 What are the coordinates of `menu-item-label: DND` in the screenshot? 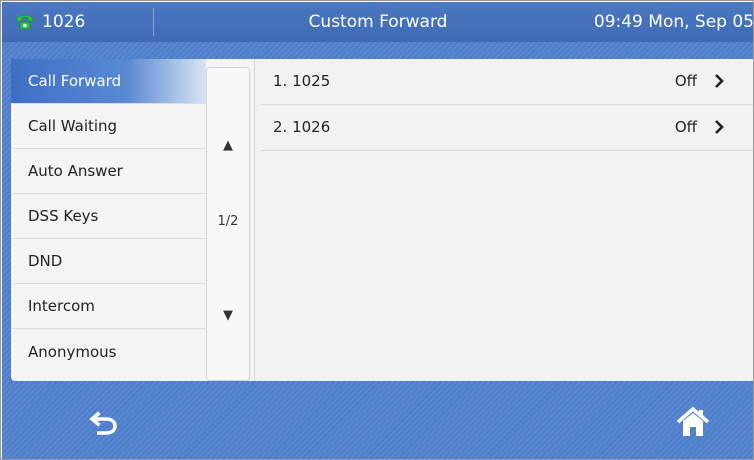 It's located at (45, 261).